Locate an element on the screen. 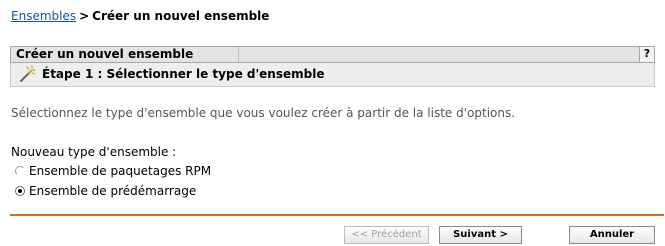 This screenshot has width=665, height=246. next-button: Suivant > is located at coordinates (480, 235).